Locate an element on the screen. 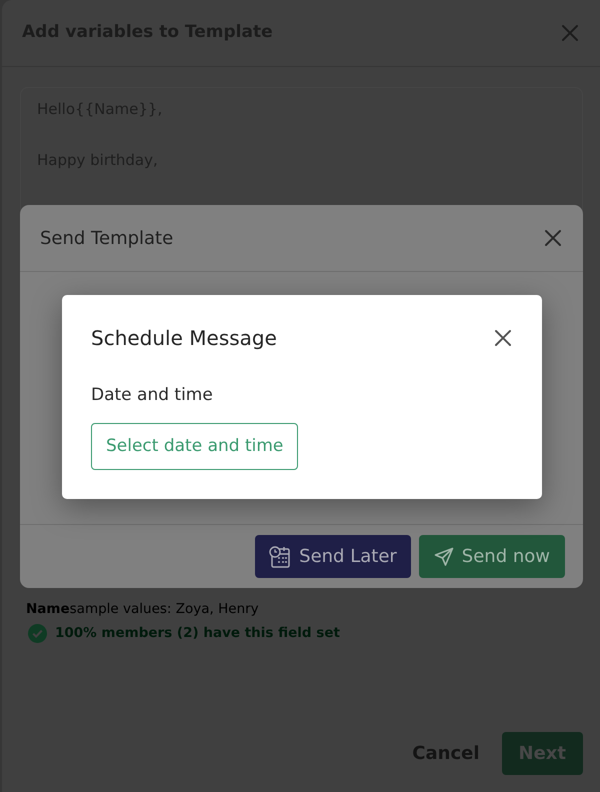  send-icon is located at coordinates (444, 556).